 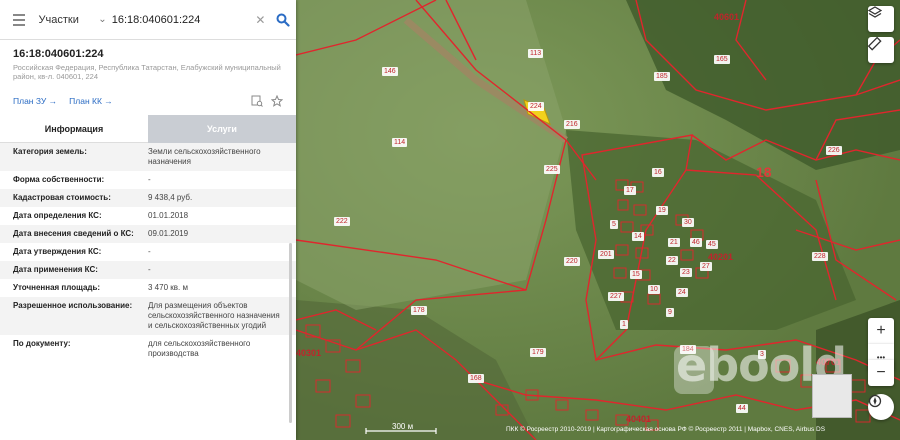 What do you see at coordinates (726, 17) in the screenshot?
I see `quarter-label: 40601` at bounding box center [726, 17].